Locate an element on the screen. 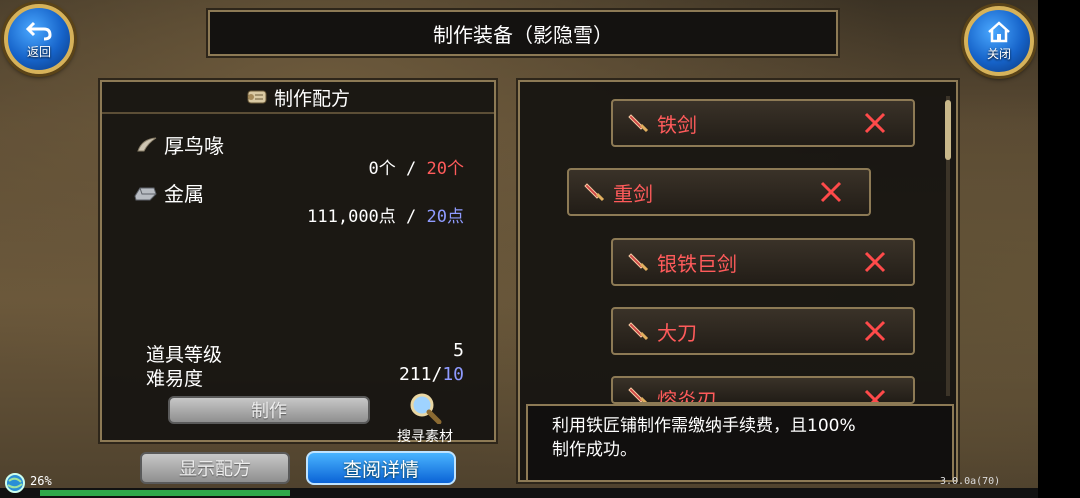 The height and width of the screenshot is (498, 1080). search-material-label: 搜寻素材 is located at coordinates (425, 437).